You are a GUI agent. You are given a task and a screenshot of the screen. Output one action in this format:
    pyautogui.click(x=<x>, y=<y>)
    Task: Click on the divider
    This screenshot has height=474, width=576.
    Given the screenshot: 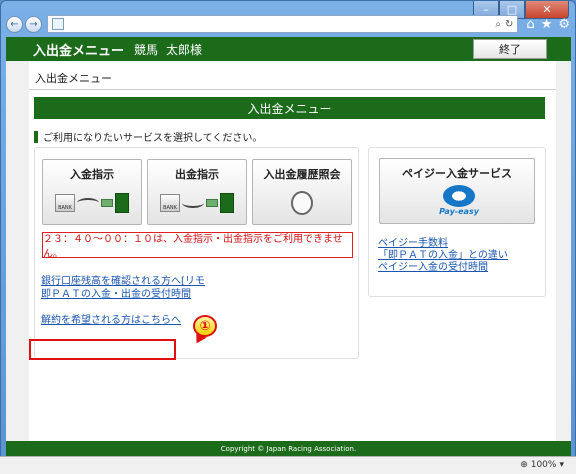 What is the action you would take?
    pyautogui.click(x=292, y=89)
    